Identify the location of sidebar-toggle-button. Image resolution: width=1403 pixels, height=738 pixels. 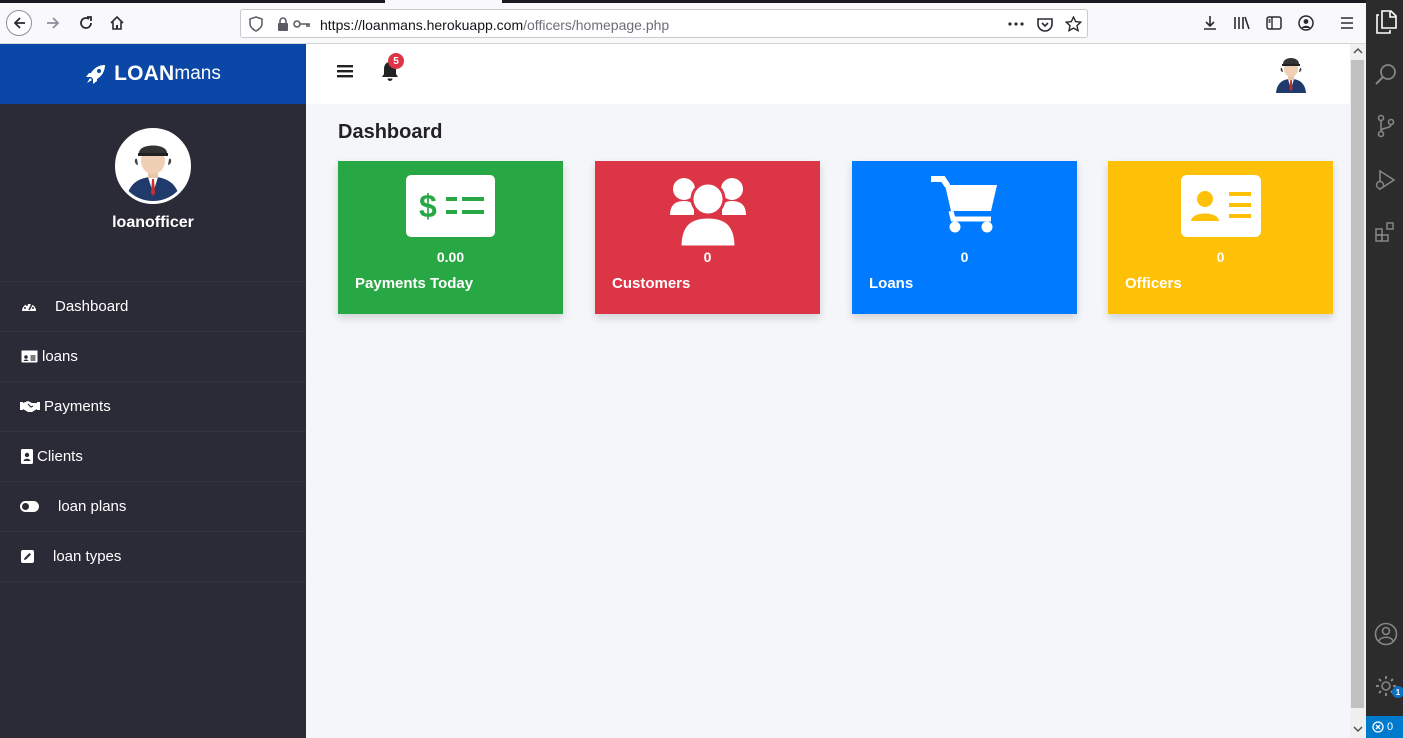
(1274, 23).